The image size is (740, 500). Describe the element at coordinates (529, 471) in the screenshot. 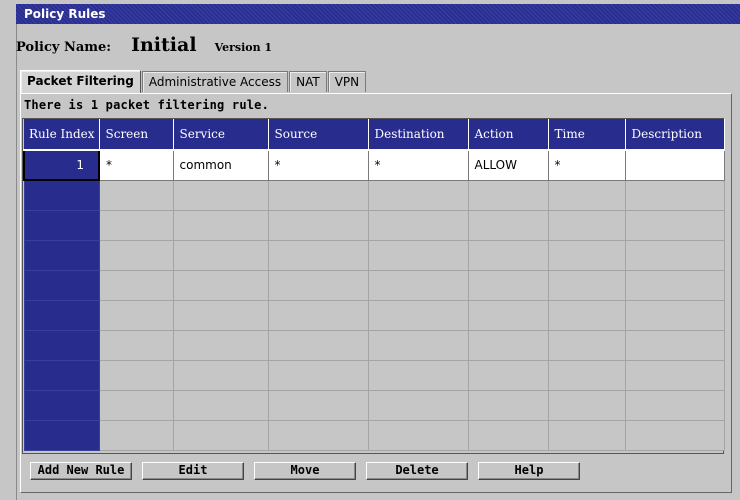

I see `help-button: Help` at that location.